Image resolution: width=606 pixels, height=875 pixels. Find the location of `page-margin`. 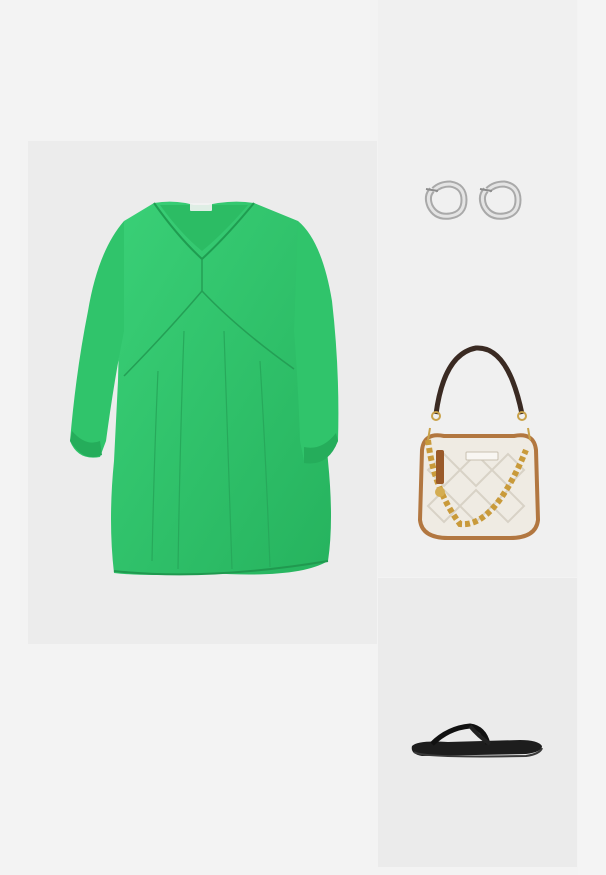

page-margin is located at coordinates (592, 437).